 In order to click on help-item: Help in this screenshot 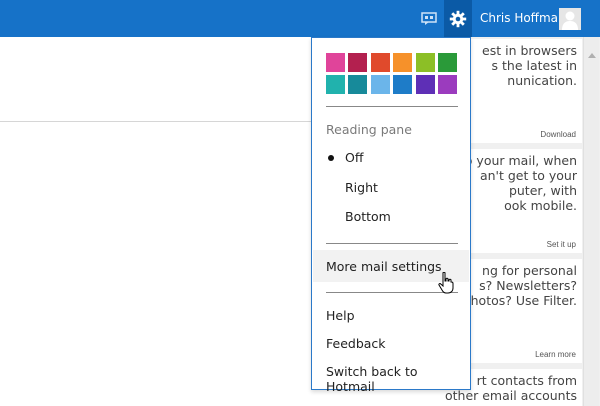, I will do `click(340, 315)`.